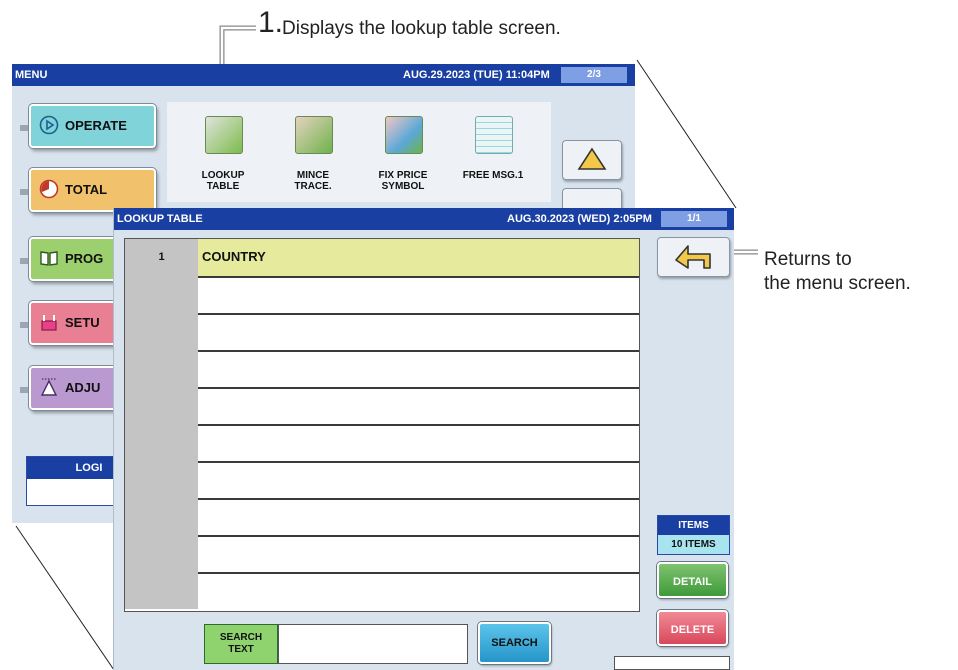  Describe the element at coordinates (82, 322) in the screenshot. I see `setup-label: SETU` at that location.